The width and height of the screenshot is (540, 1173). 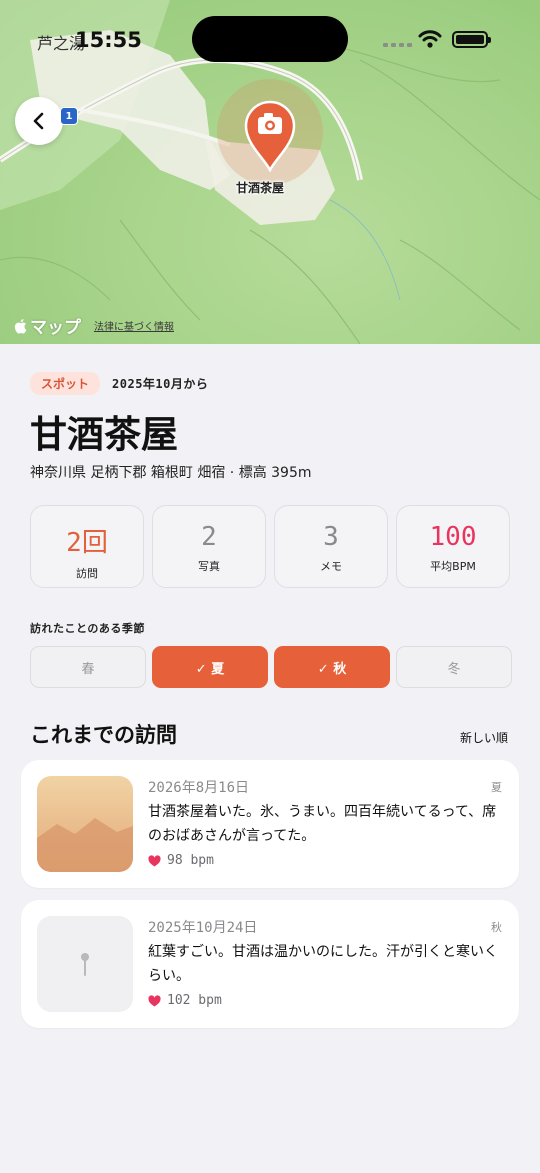 I want to click on visit-photo-thumbnail, so click(x=85, y=824).